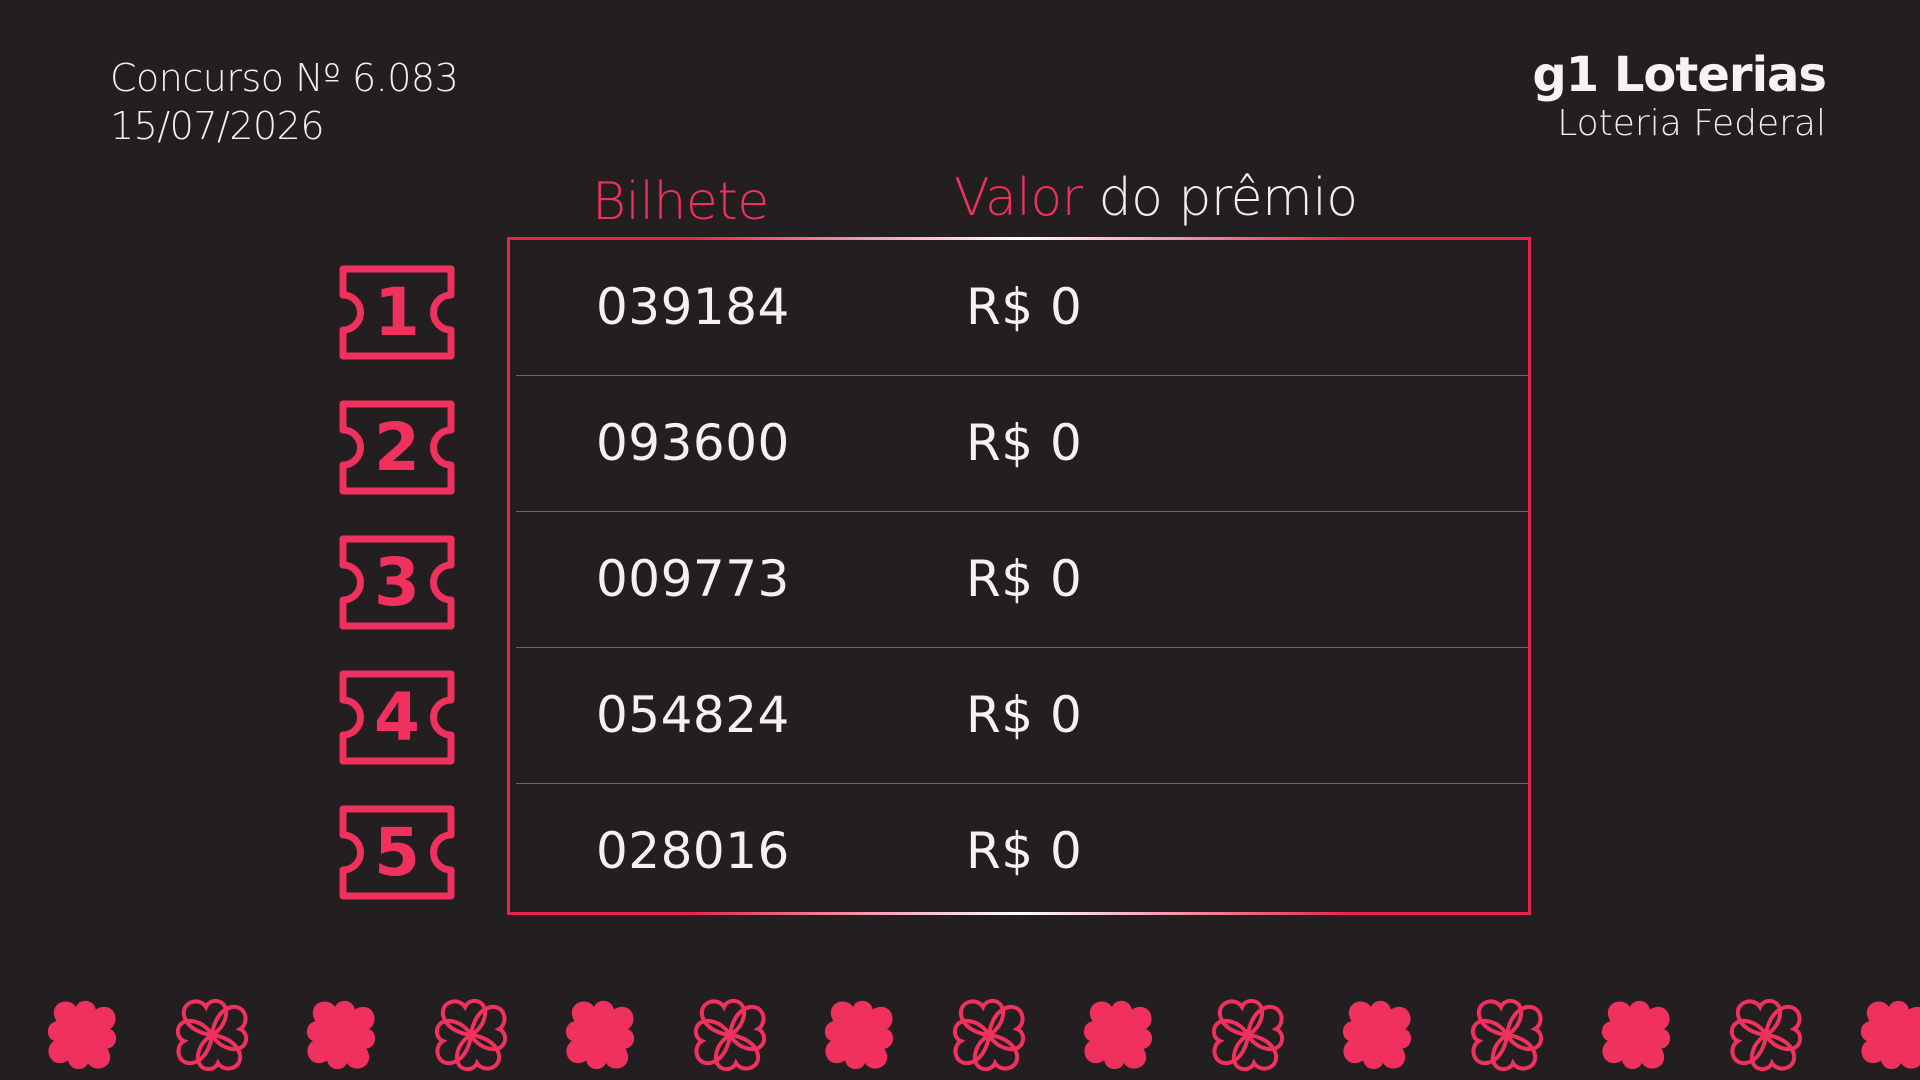 The image size is (1920, 1080). What do you see at coordinates (1220, 198) in the screenshot?
I see `prize-header-rest: do prêmio` at bounding box center [1220, 198].